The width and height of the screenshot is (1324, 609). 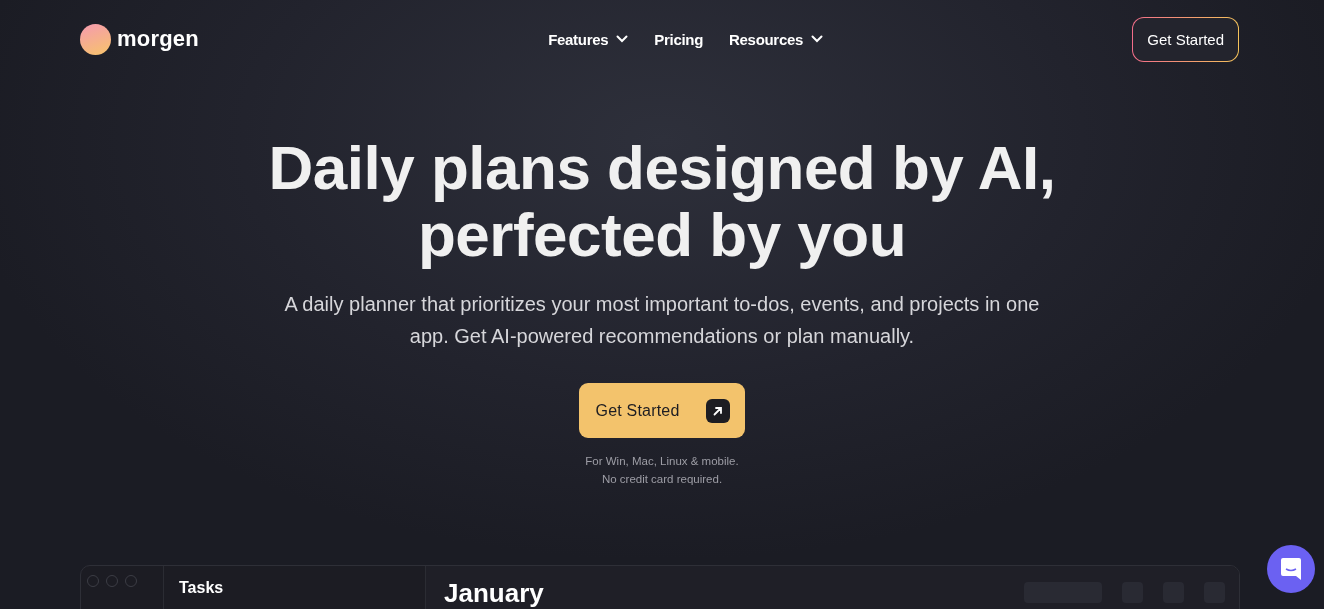 What do you see at coordinates (662, 479) in the screenshot?
I see `note-text: No credit card required.` at bounding box center [662, 479].